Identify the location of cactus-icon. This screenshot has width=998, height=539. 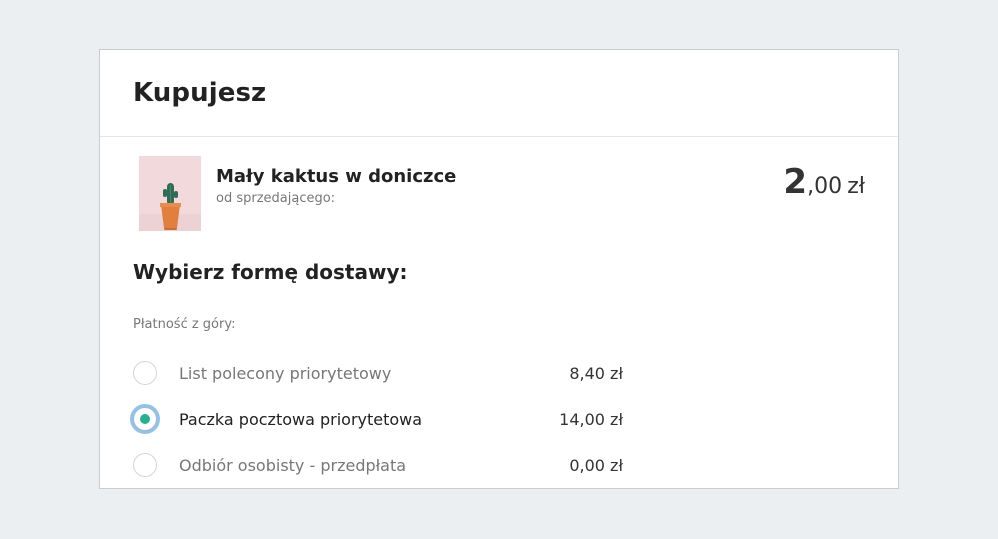
(170, 193).